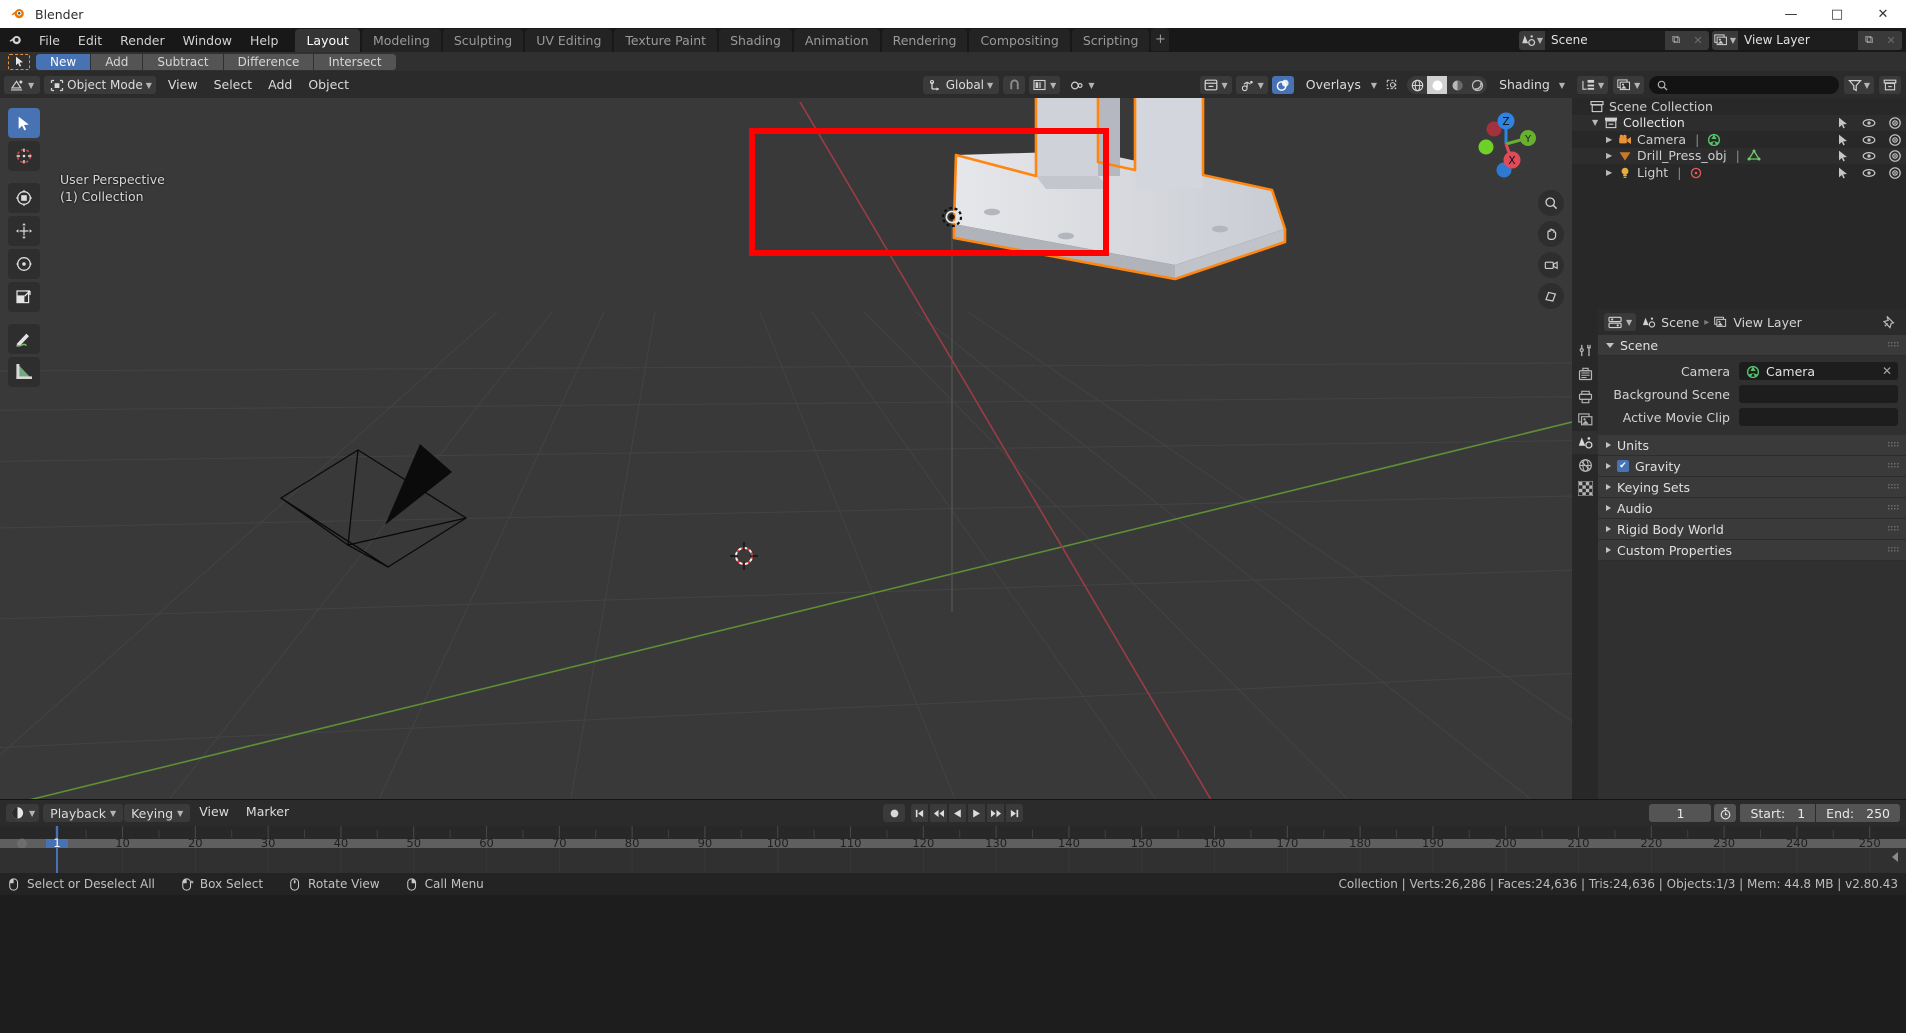 Image resolution: width=1906 pixels, height=1033 pixels. What do you see at coordinates (1623, 466) in the screenshot?
I see `gravity-checkbox: ✔` at bounding box center [1623, 466].